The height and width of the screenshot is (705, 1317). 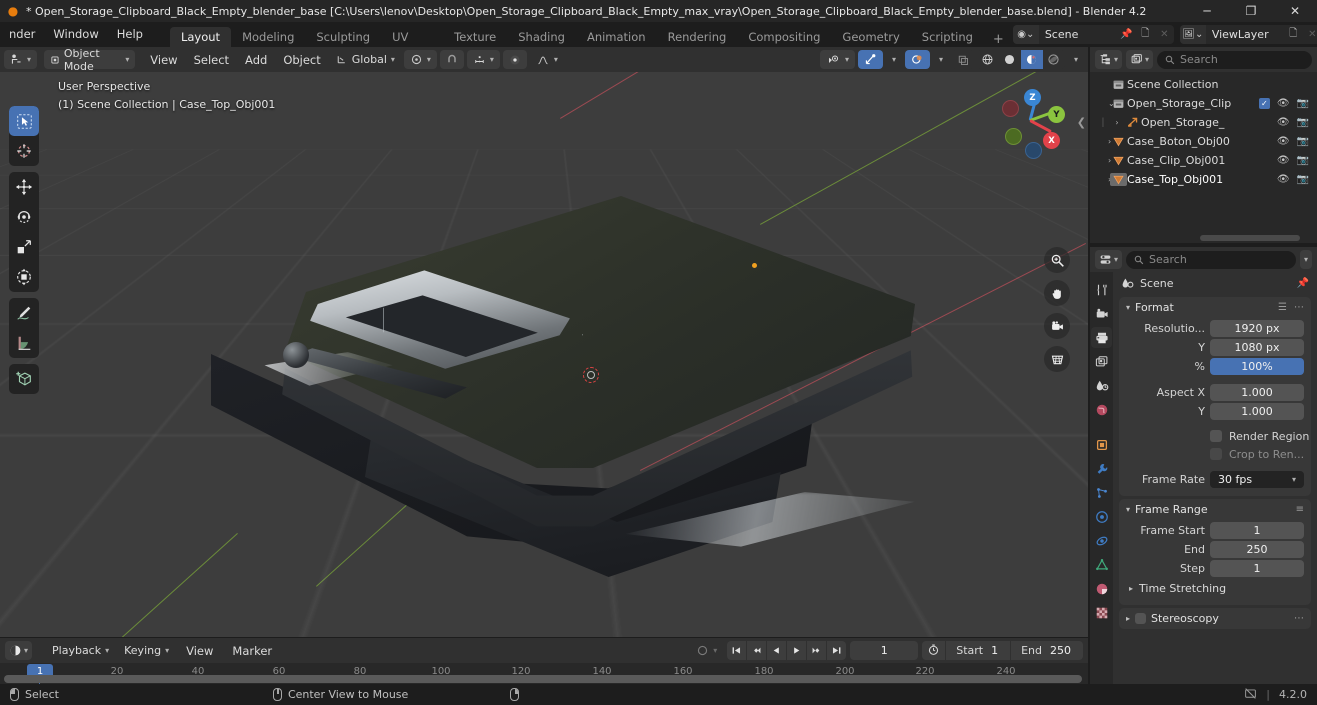 What do you see at coordinates (1257, 411) in the screenshot?
I see `aspect-y-field: 1.000` at bounding box center [1257, 411].